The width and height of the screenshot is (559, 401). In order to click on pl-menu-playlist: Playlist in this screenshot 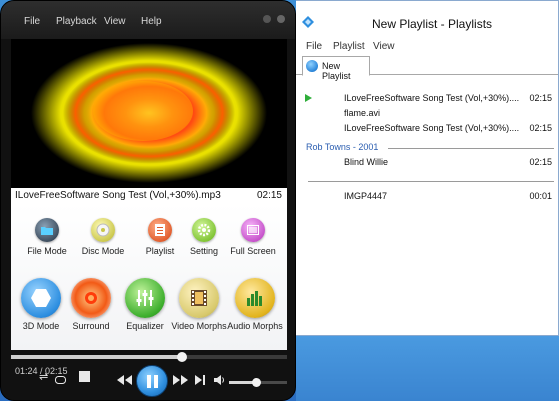, I will do `click(349, 46)`.